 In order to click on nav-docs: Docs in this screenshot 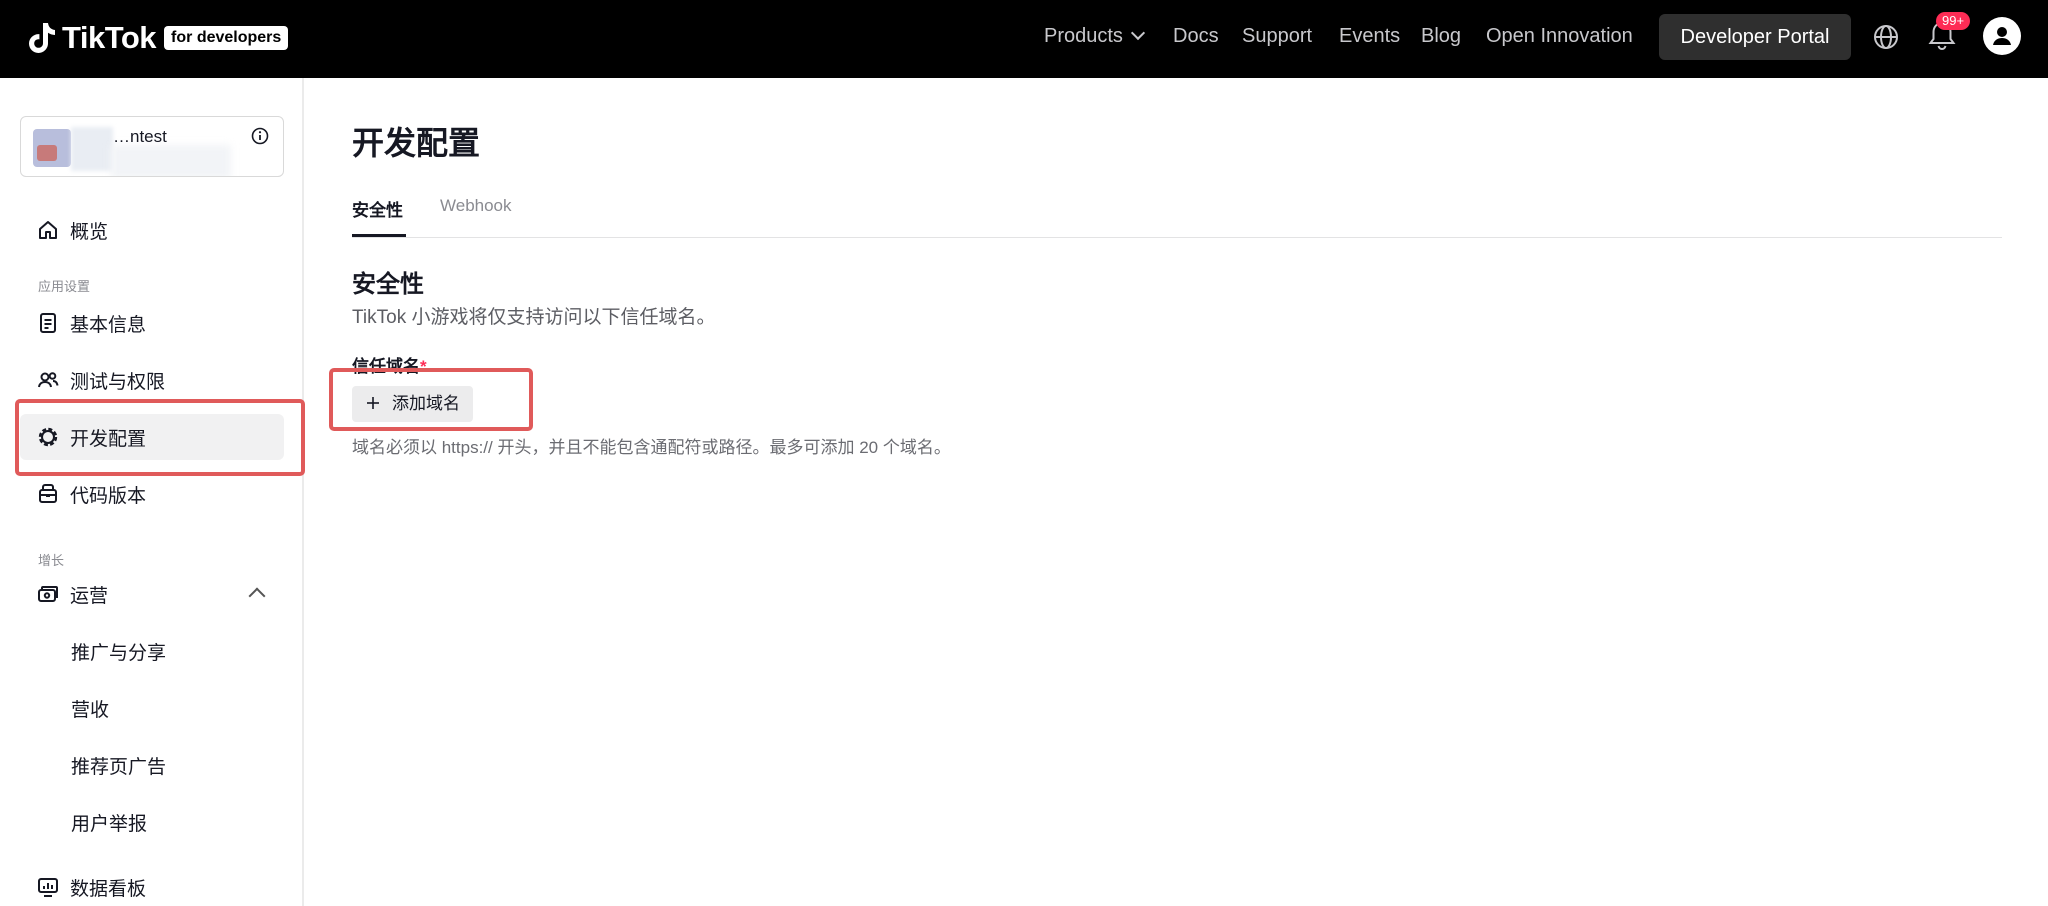, I will do `click(1196, 36)`.